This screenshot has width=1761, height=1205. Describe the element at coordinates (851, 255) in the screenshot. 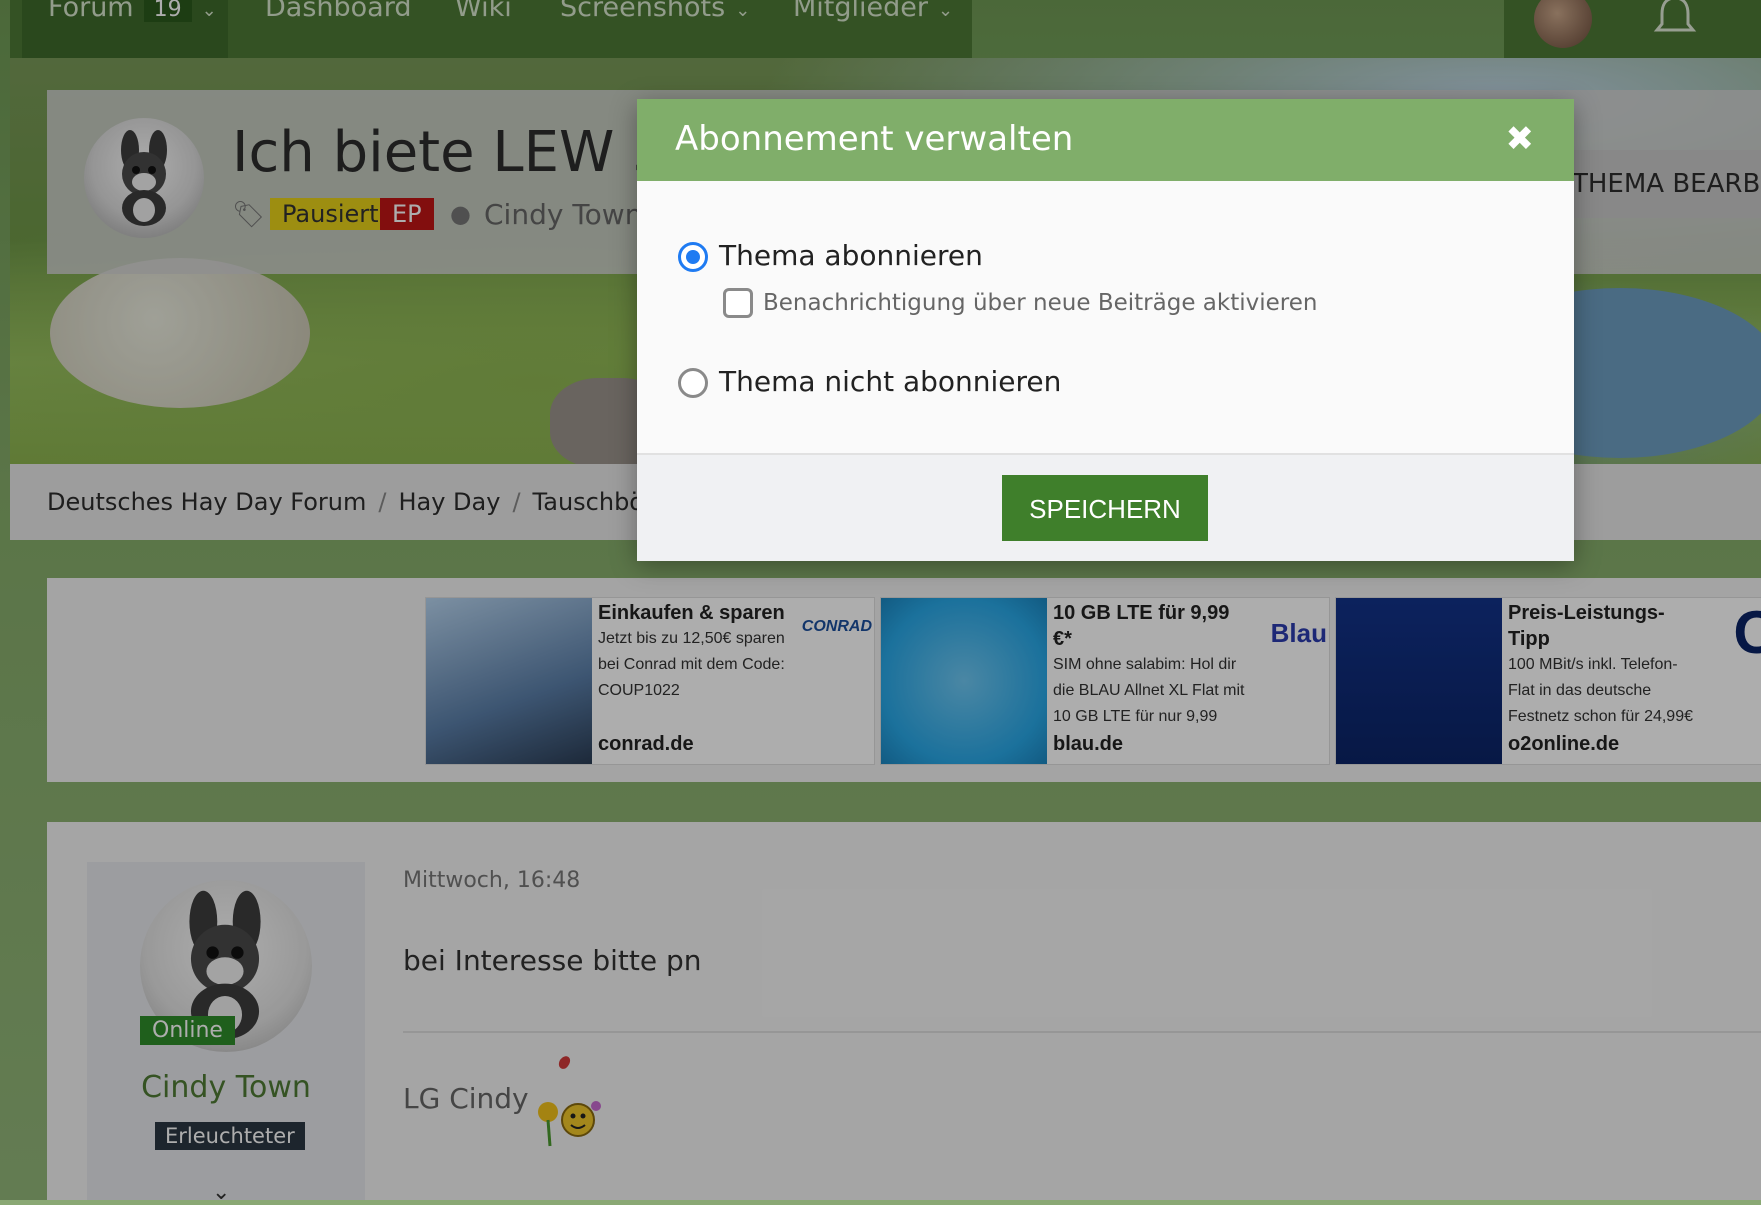

I see `option-subscribe-label: Thema abonnieren` at that location.